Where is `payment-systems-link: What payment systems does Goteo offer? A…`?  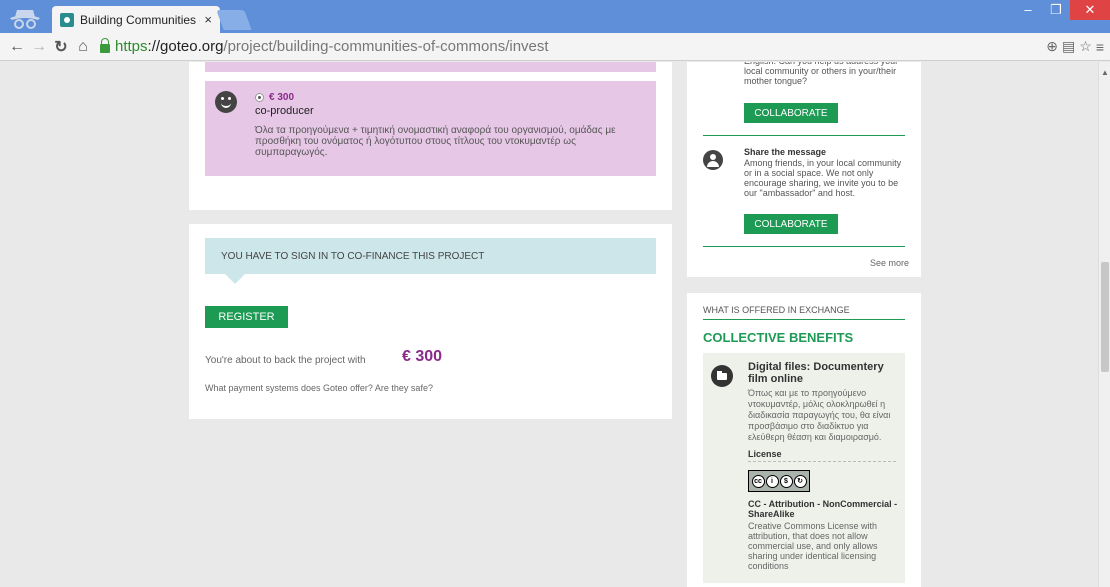 payment-systems-link: What payment systems does Goteo offer? A… is located at coordinates (319, 388).